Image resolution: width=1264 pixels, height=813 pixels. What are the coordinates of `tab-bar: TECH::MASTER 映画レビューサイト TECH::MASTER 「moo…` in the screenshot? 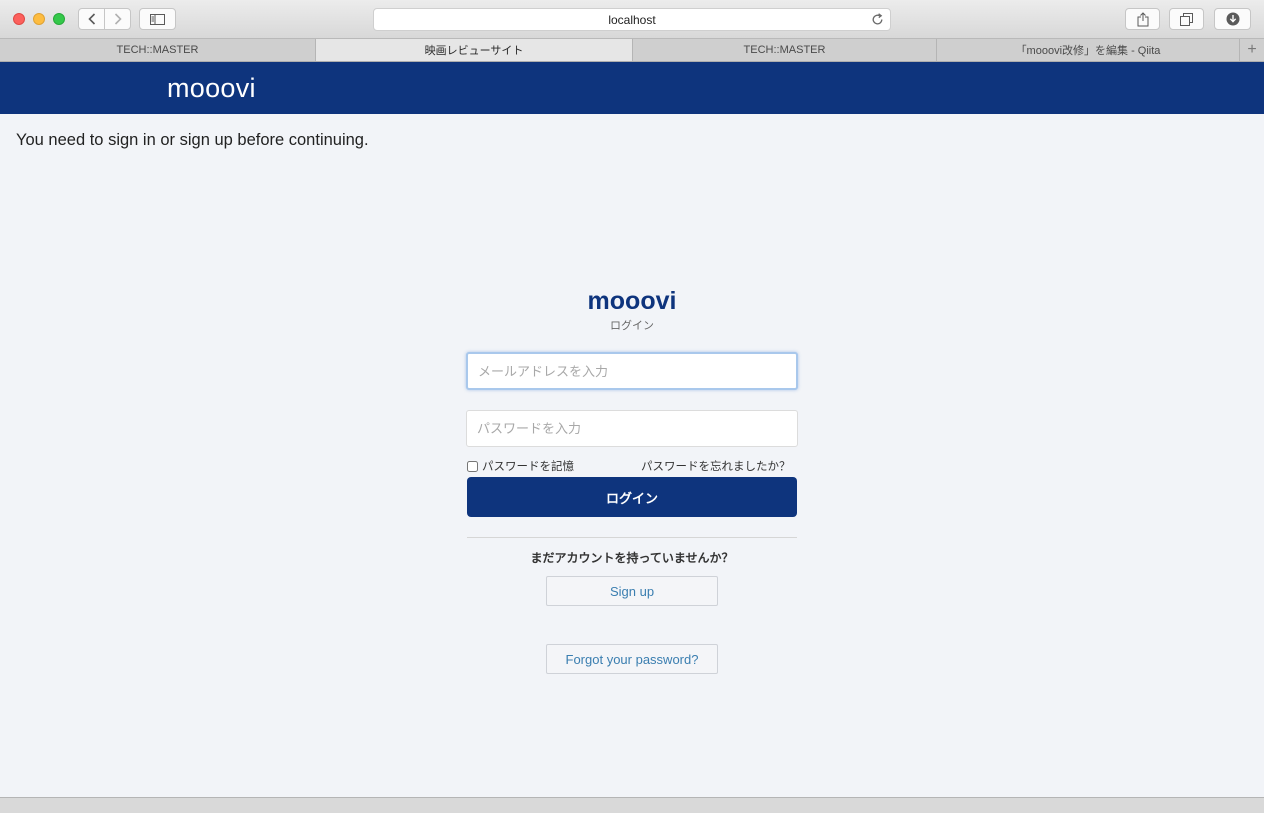 It's located at (632, 50).